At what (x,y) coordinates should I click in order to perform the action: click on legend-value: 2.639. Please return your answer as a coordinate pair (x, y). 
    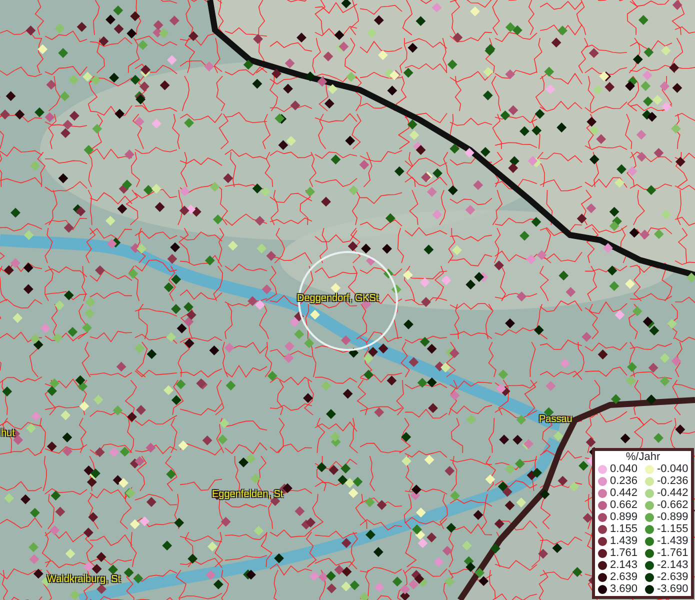
    Looking at the image, I should click on (624, 577).